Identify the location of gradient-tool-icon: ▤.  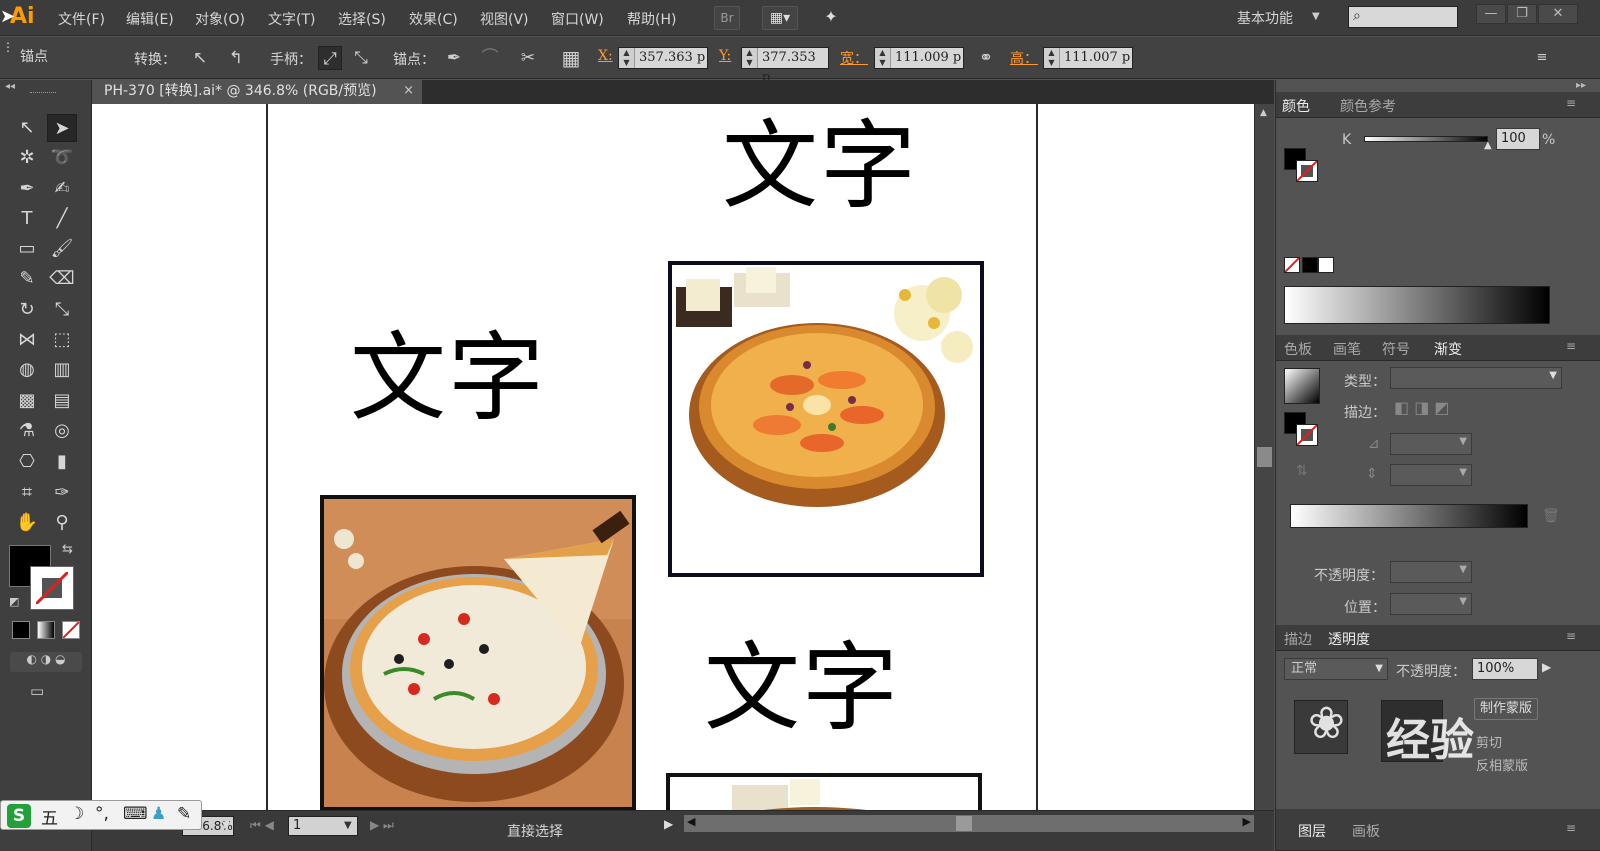
(62, 401).